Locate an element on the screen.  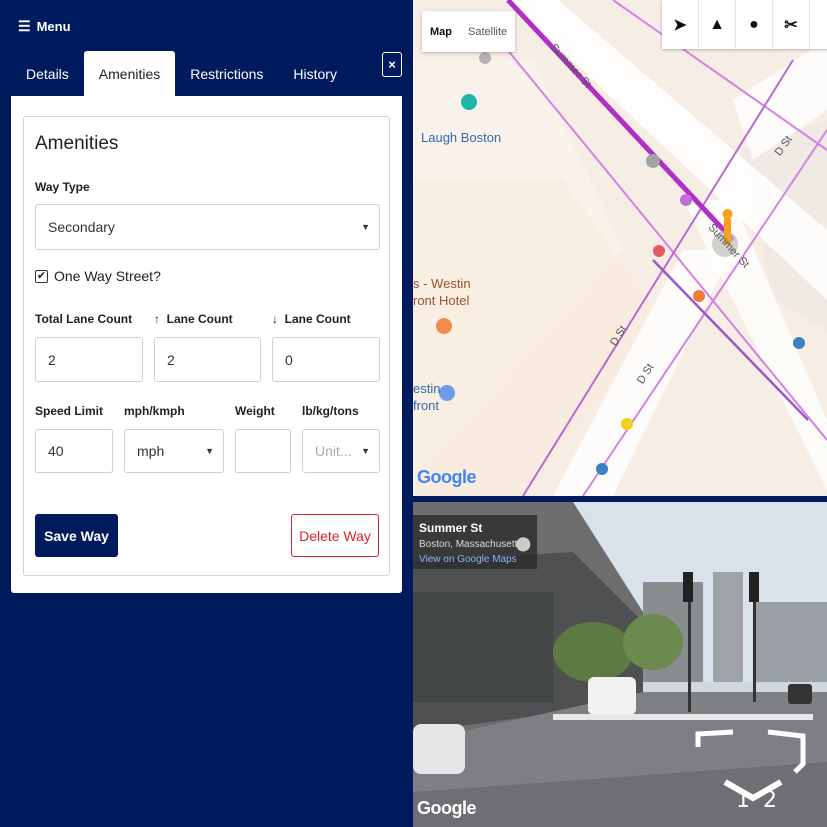
place-westin2-line1: estin is located at coordinates (427, 388).